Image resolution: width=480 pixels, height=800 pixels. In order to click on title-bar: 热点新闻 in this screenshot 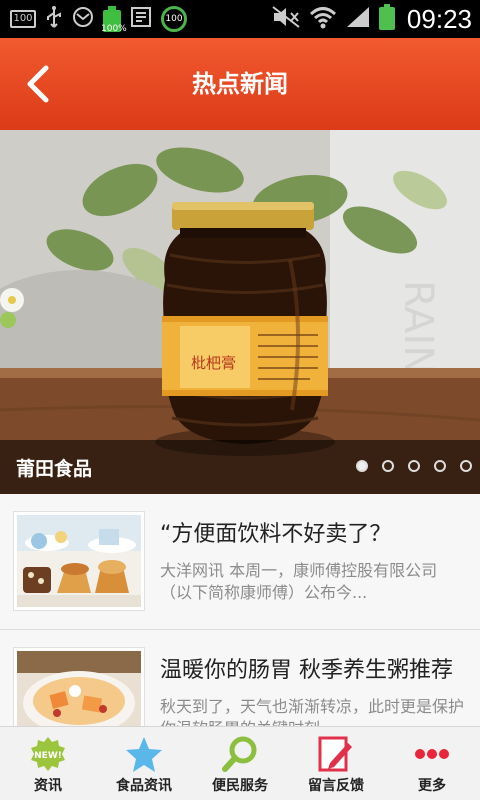, I will do `click(240, 84)`.